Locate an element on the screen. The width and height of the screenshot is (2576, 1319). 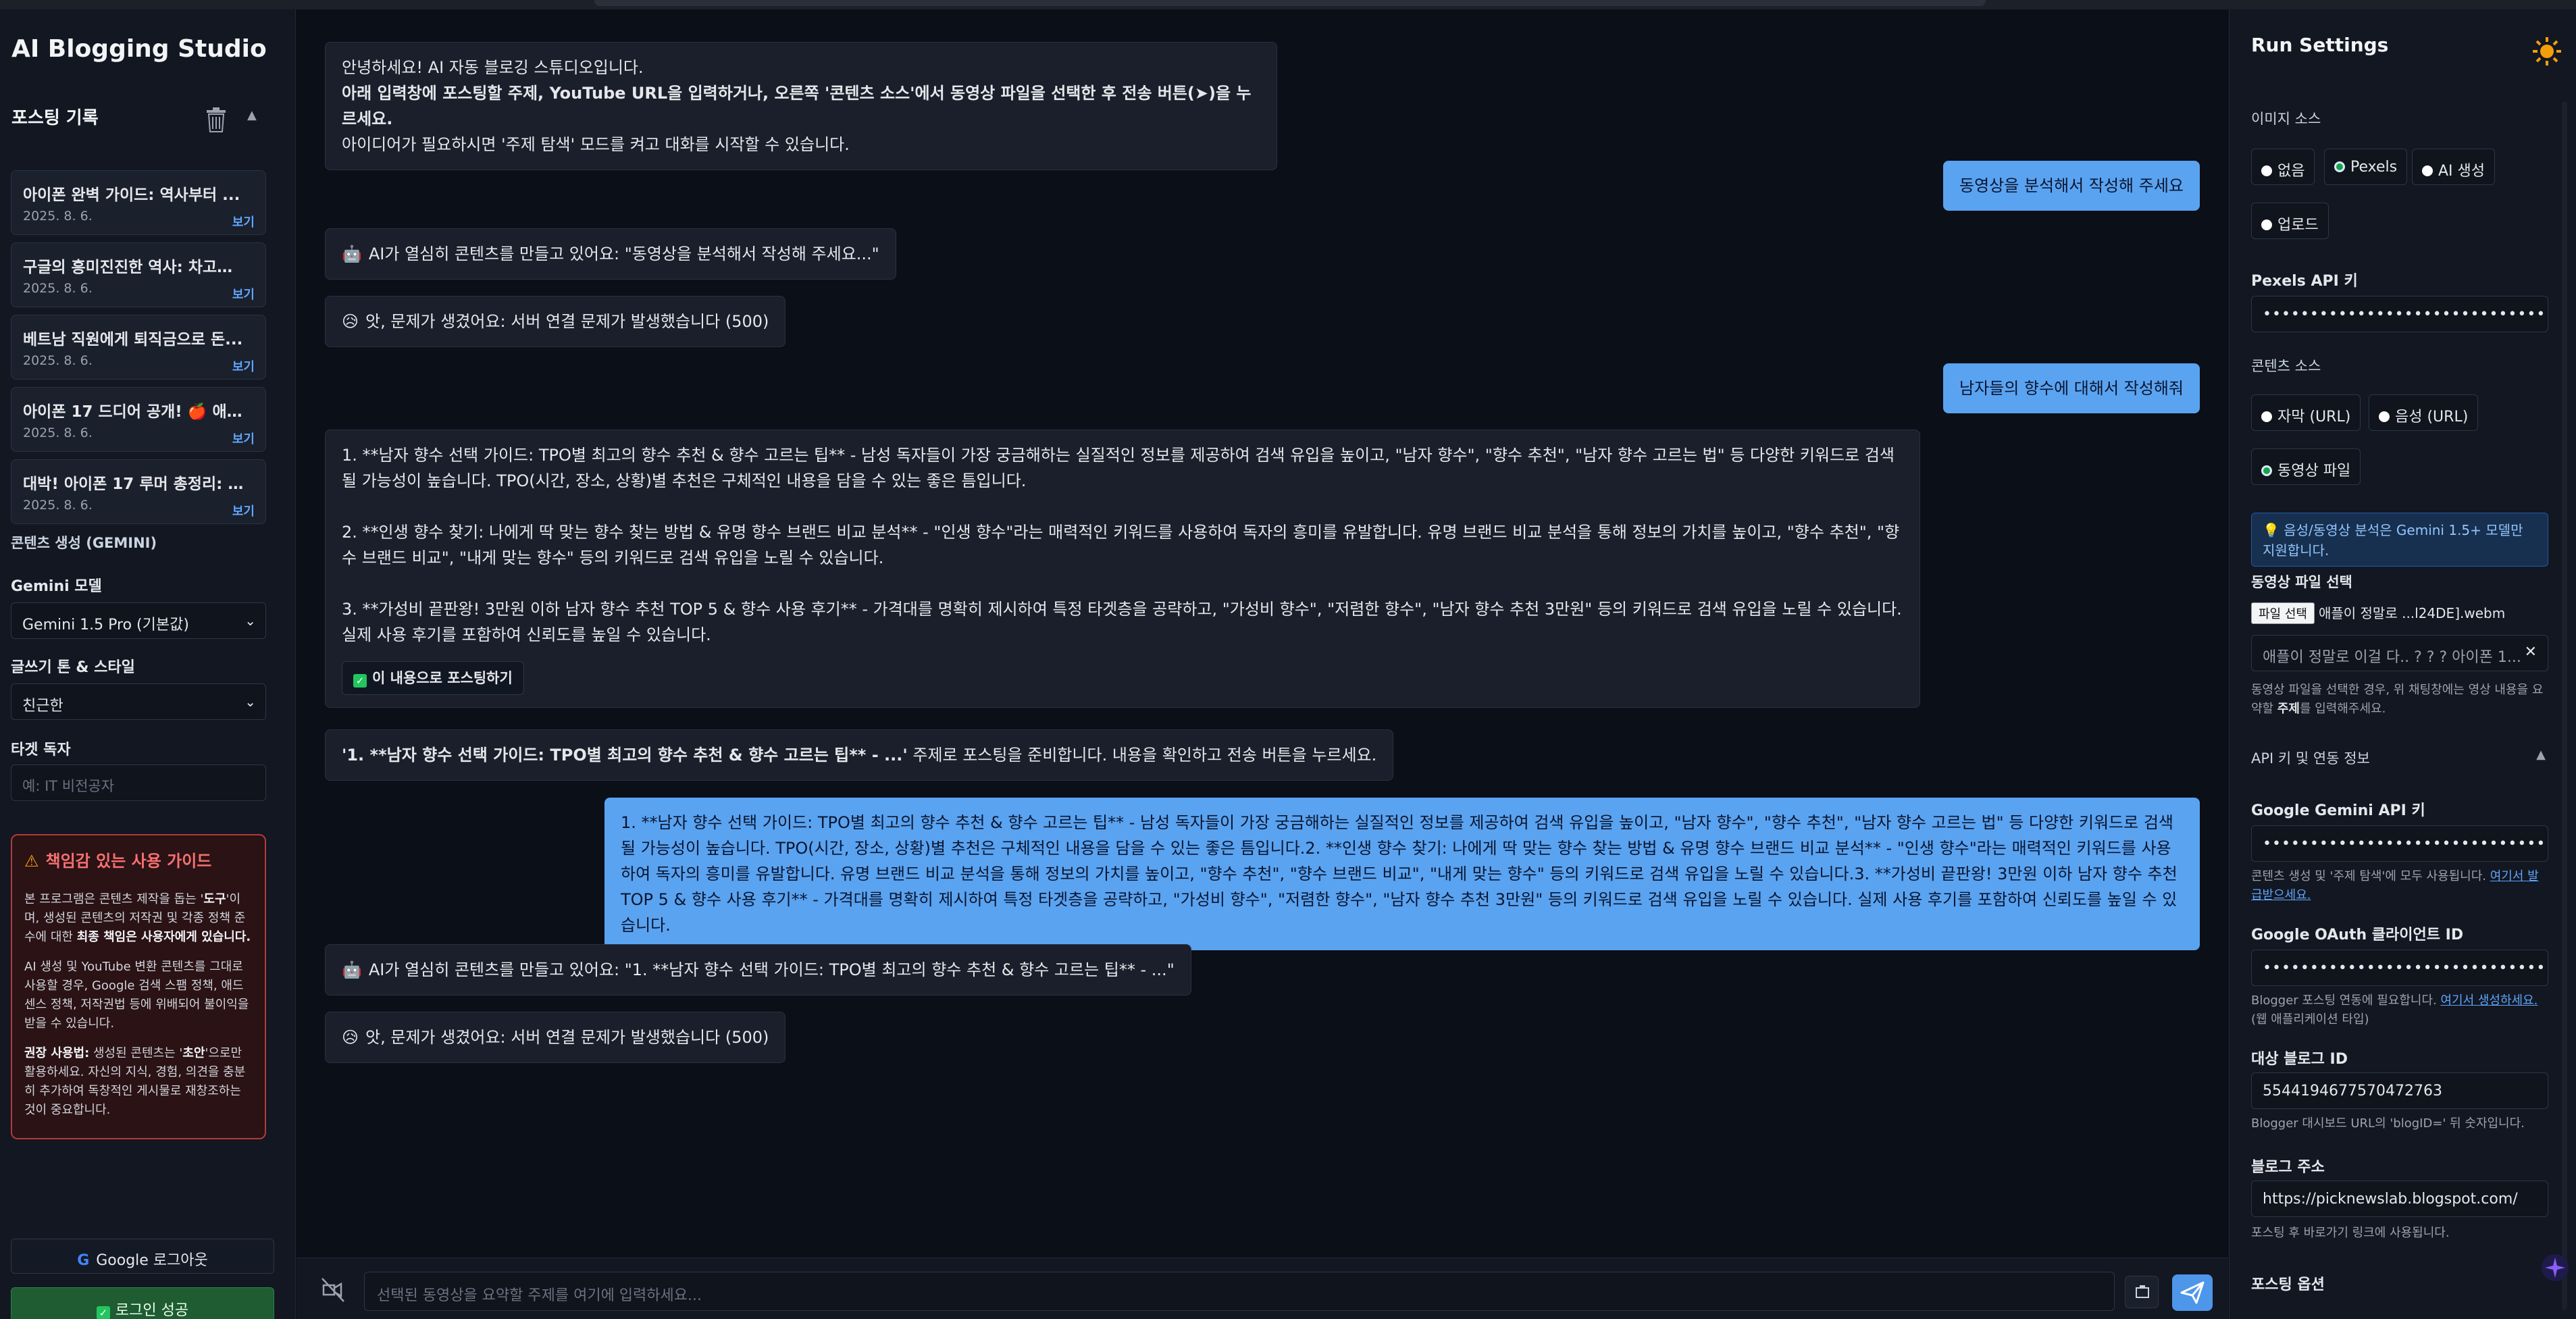
api-section-header: API 키 및 연동 정보 ▲ is located at coordinates (2399, 758).